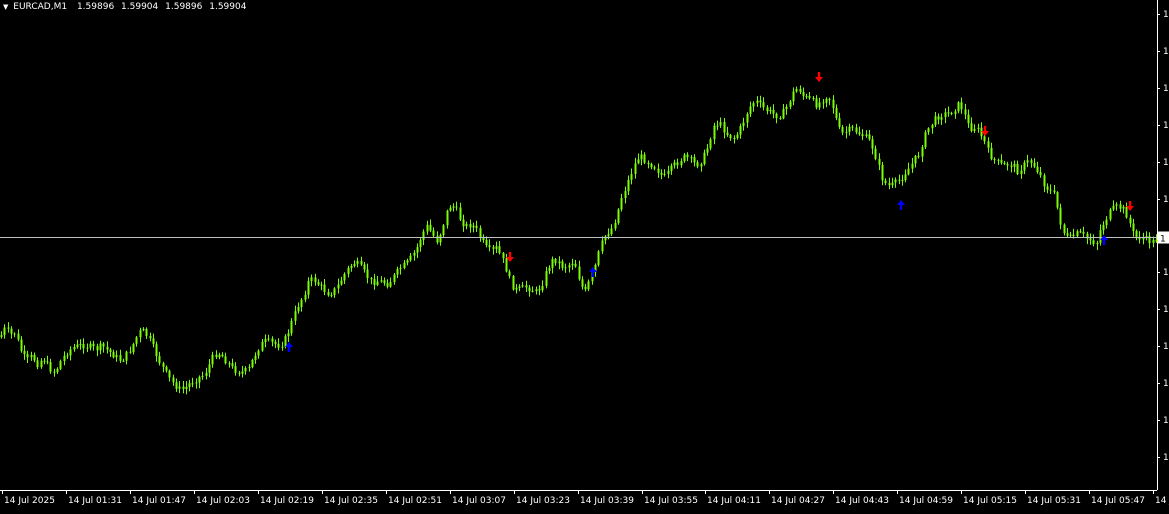  Describe the element at coordinates (351, 501) in the screenshot. I see `time-tick-label: 14 Jul 02:35` at that location.